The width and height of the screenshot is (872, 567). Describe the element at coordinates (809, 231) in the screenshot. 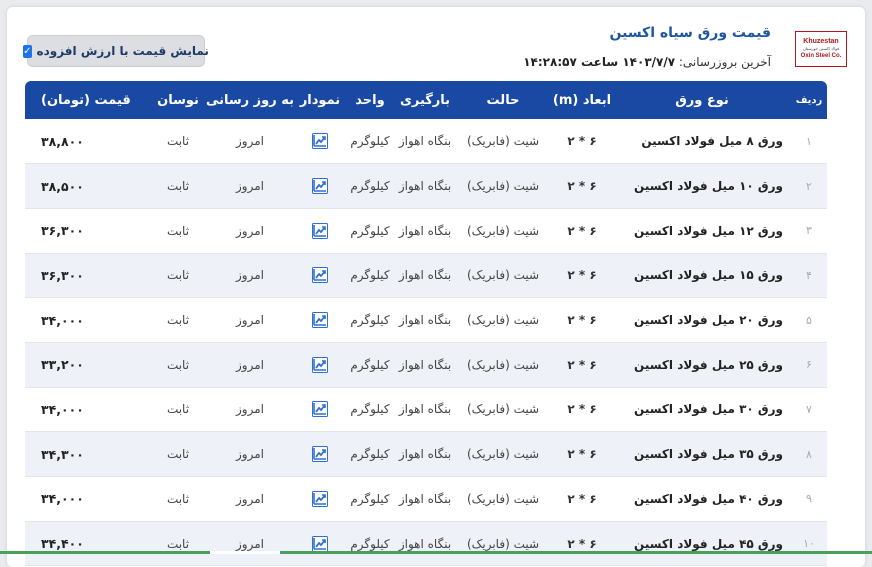

I see `row-number: ۳` at that location.